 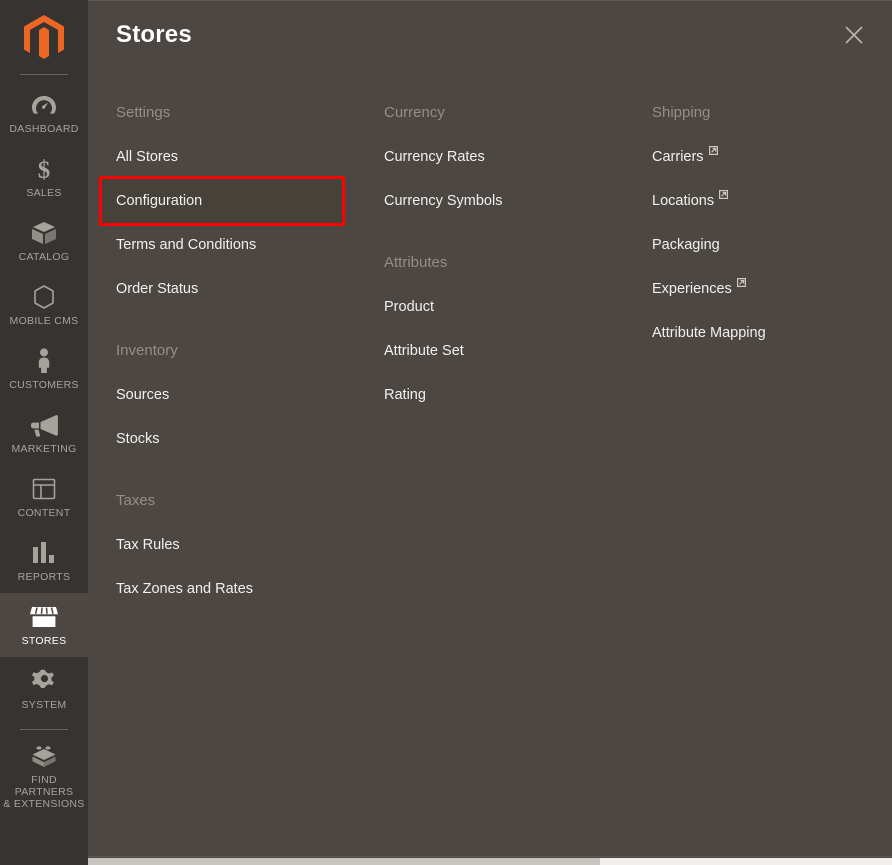 What do you see at coordinates (157, 289) in the screenshot?
I see `menu-link-label: Order Status` at bounding box center [157, 289].